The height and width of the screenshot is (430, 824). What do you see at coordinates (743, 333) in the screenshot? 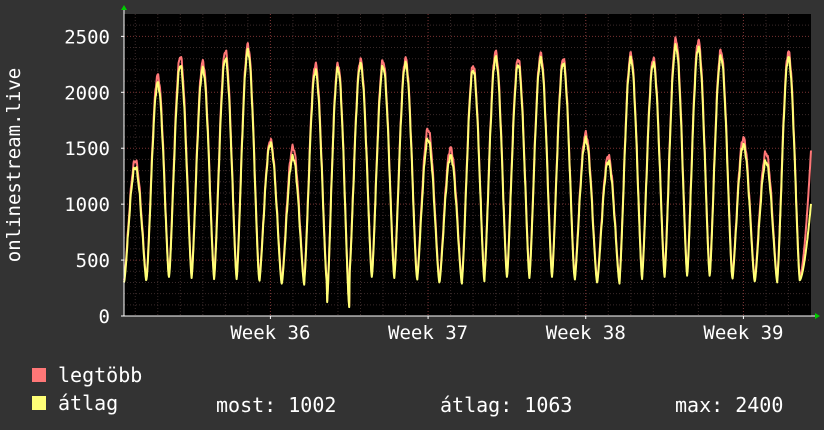
I see `x-tick-label: Week 39` at bounding box center [743, 333].